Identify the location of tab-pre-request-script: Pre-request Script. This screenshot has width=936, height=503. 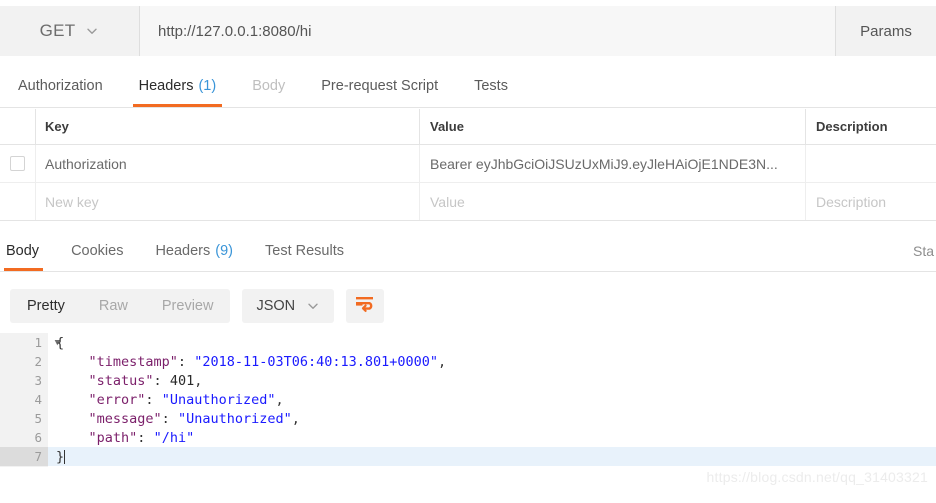
(379, 85).